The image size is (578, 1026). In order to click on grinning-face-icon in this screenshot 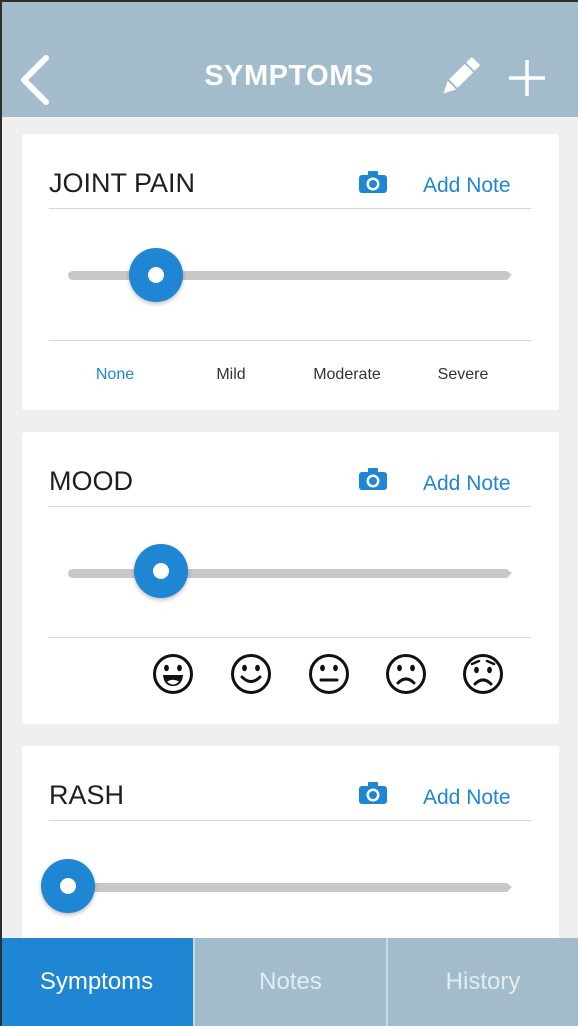, I will do `click(173, 674)`.